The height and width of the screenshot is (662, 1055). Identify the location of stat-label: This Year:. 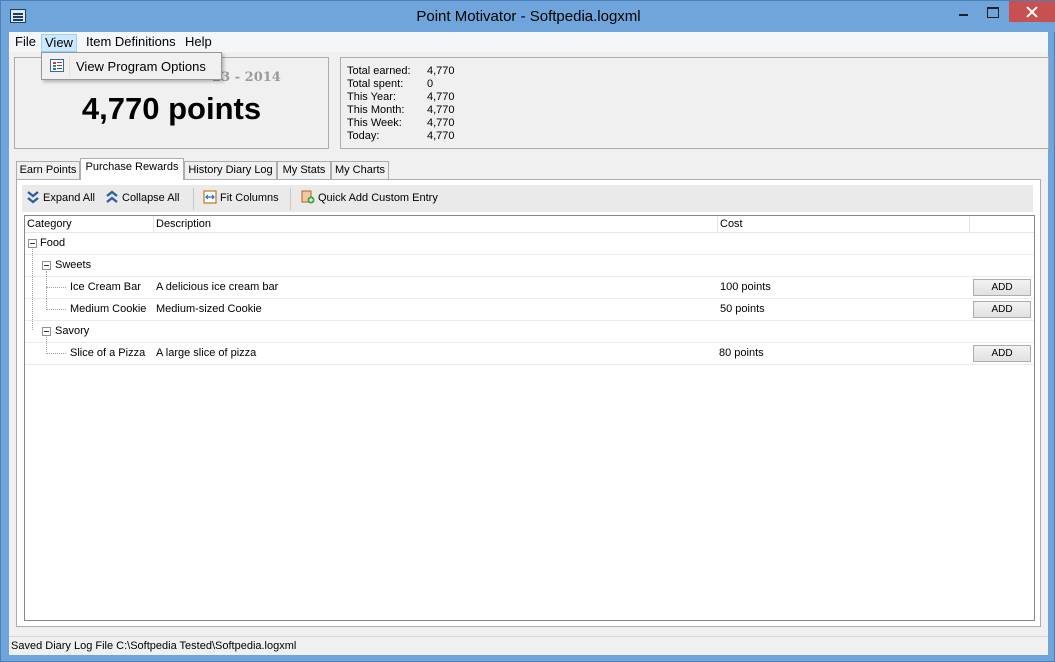
(371, 97).